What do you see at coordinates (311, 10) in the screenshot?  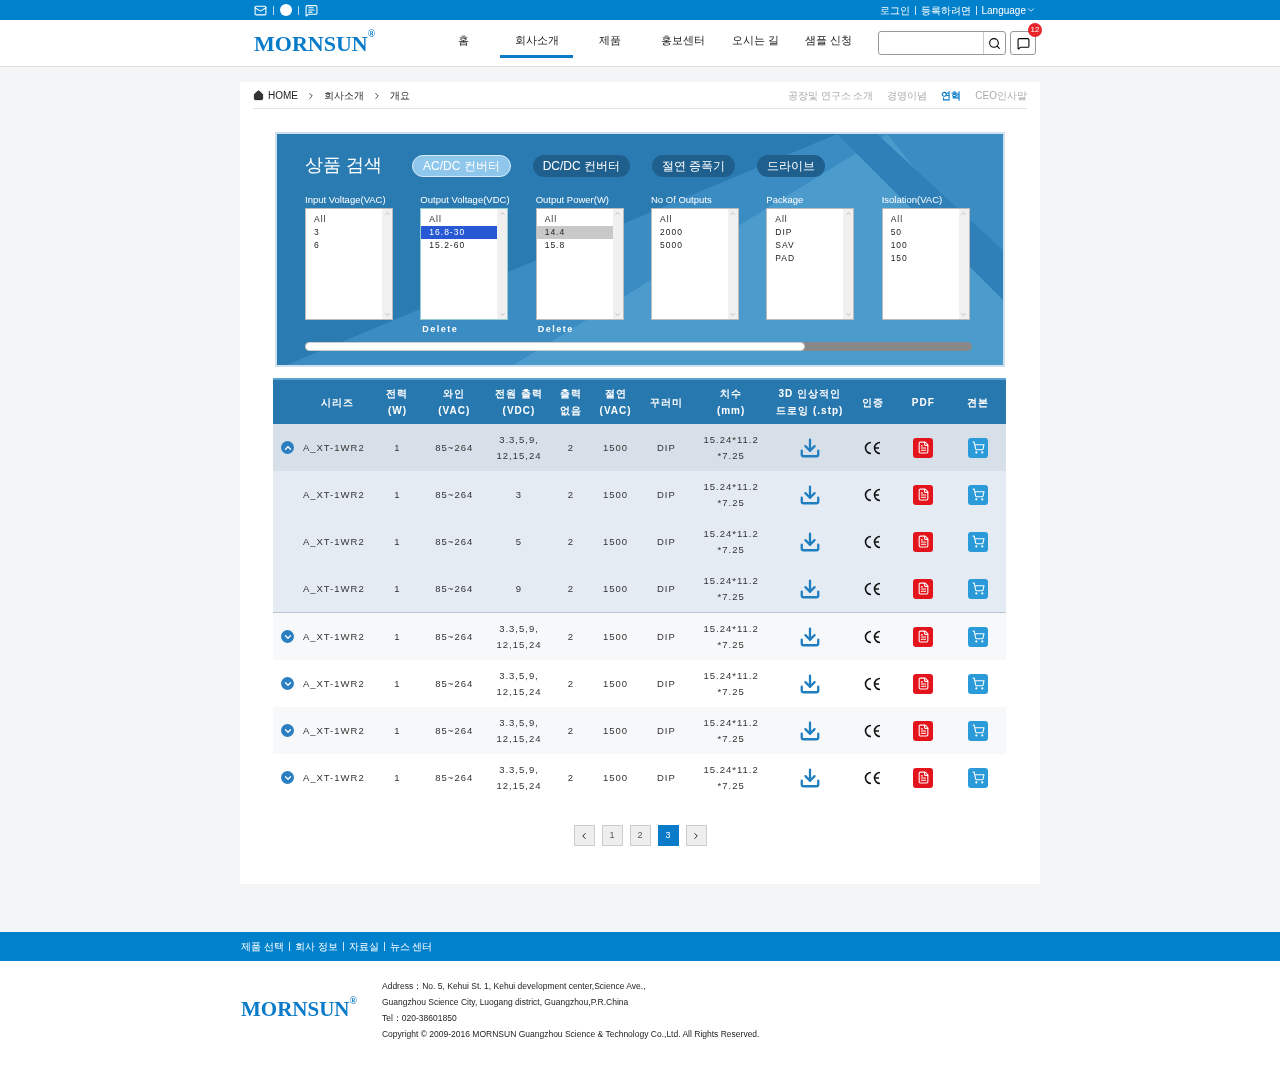 I see `chat-icon` at bounding box center [311, 10].